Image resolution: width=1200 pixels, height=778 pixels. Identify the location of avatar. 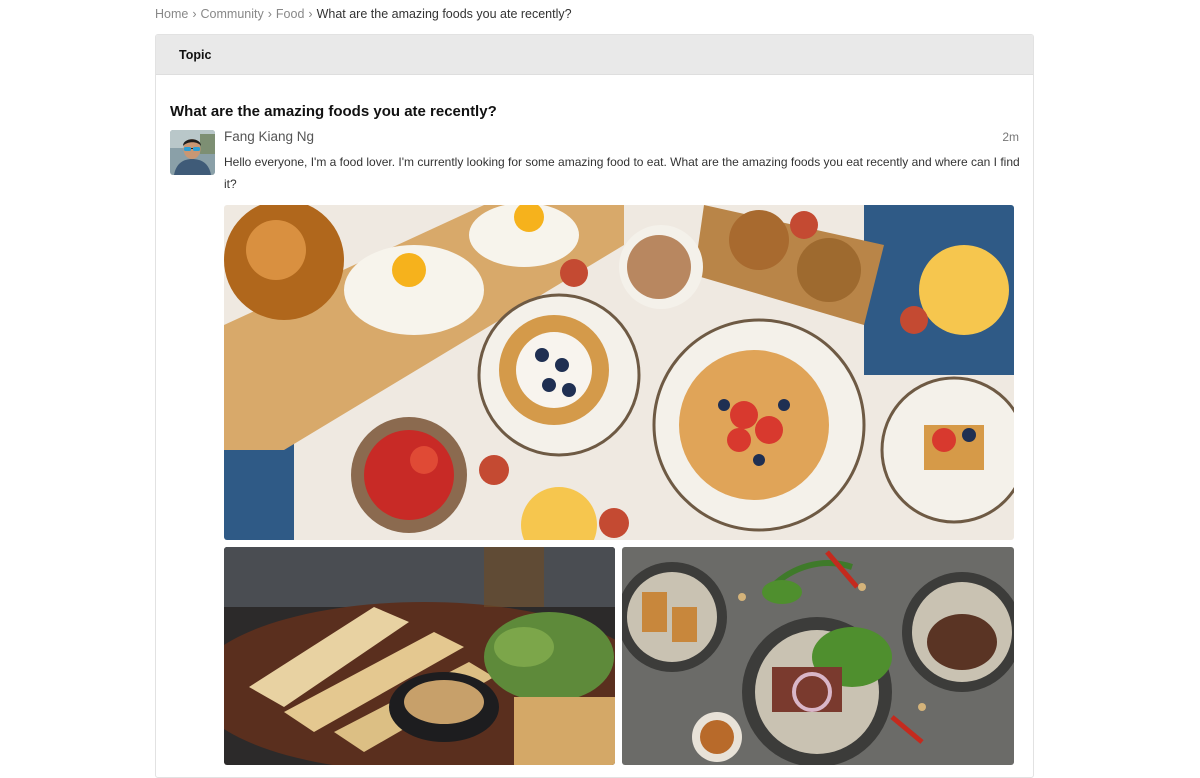
(192, 152).